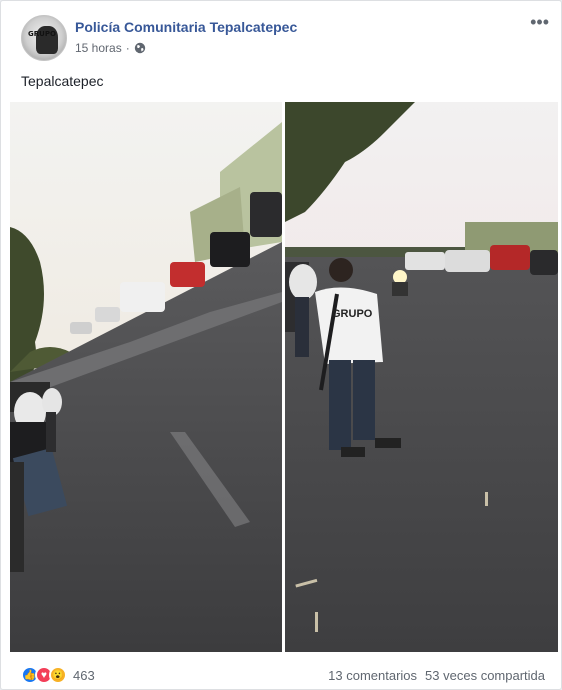  What do you see at coordinates (42, 34) in the screenshot?
I see `avatar-label: GRUPO` at bounding box center [42, 34].